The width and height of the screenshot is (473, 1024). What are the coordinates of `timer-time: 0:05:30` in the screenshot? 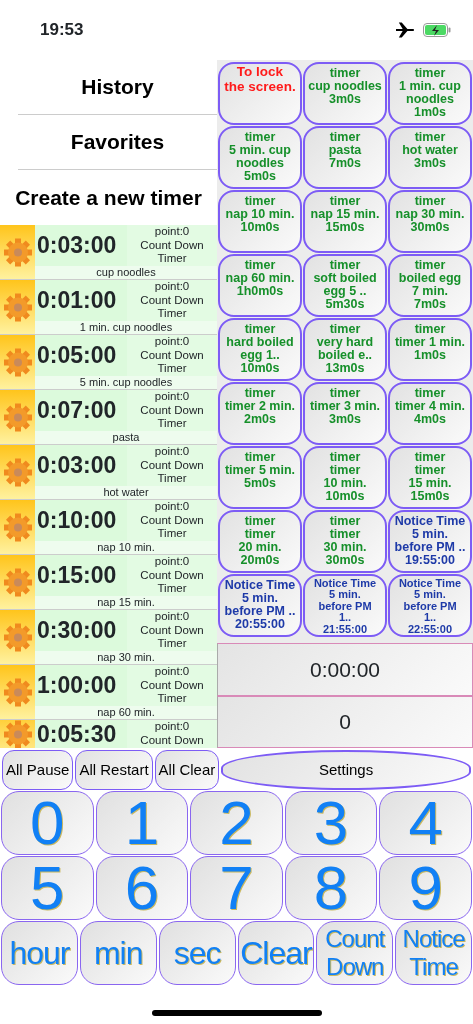 It's located at (81, 734).